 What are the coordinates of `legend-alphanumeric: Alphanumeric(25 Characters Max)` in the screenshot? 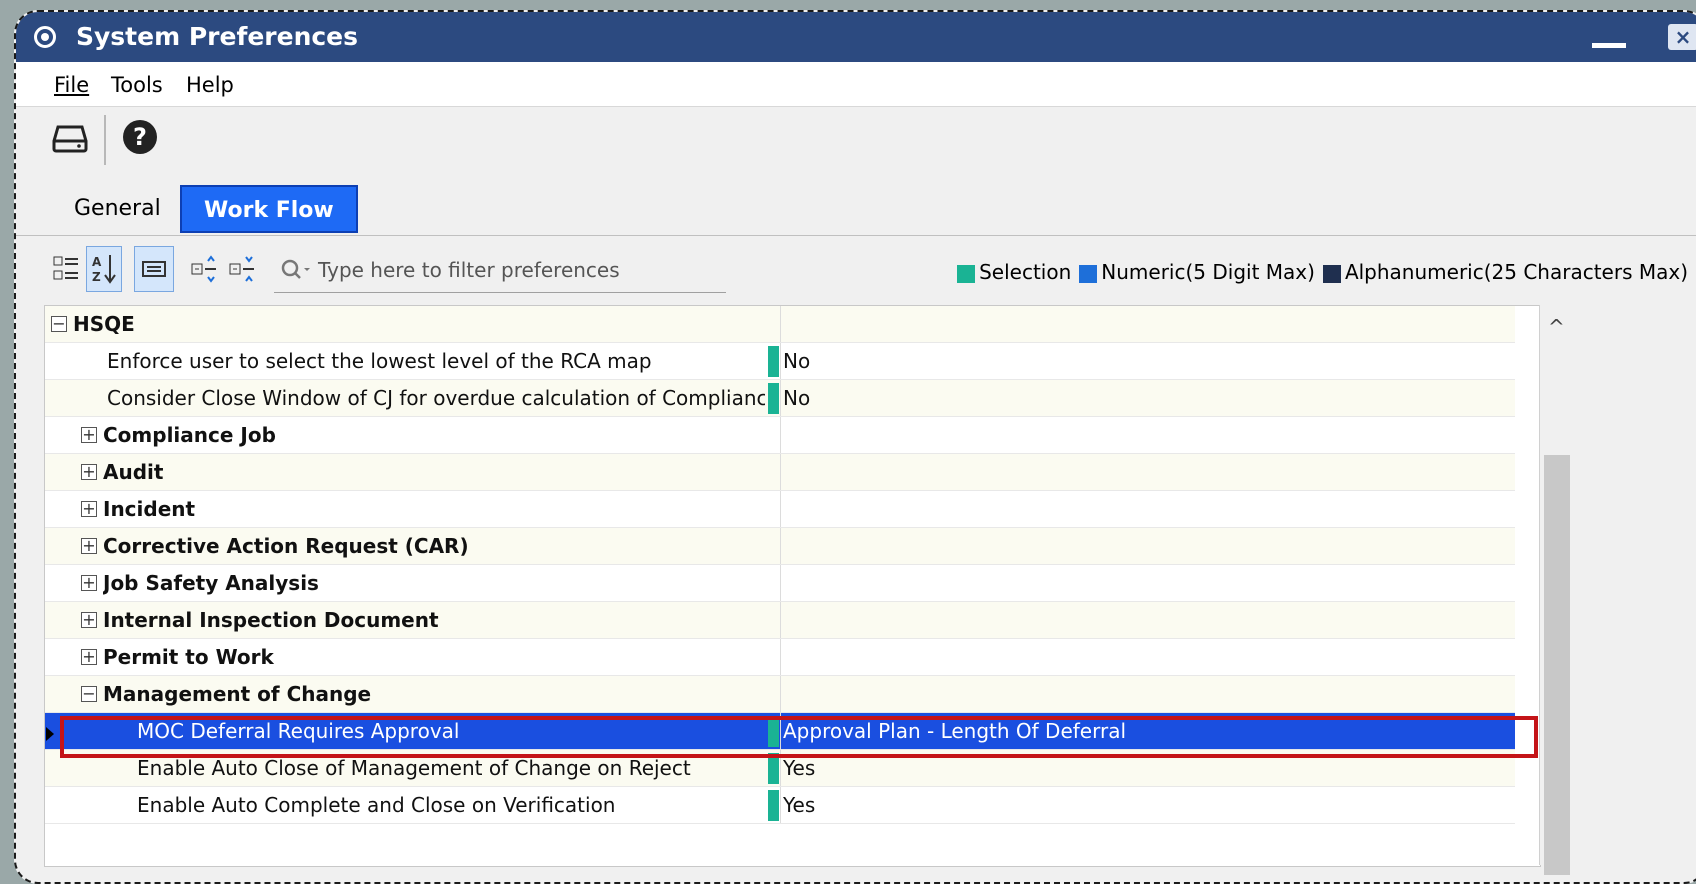 It's located at (1505, 272).